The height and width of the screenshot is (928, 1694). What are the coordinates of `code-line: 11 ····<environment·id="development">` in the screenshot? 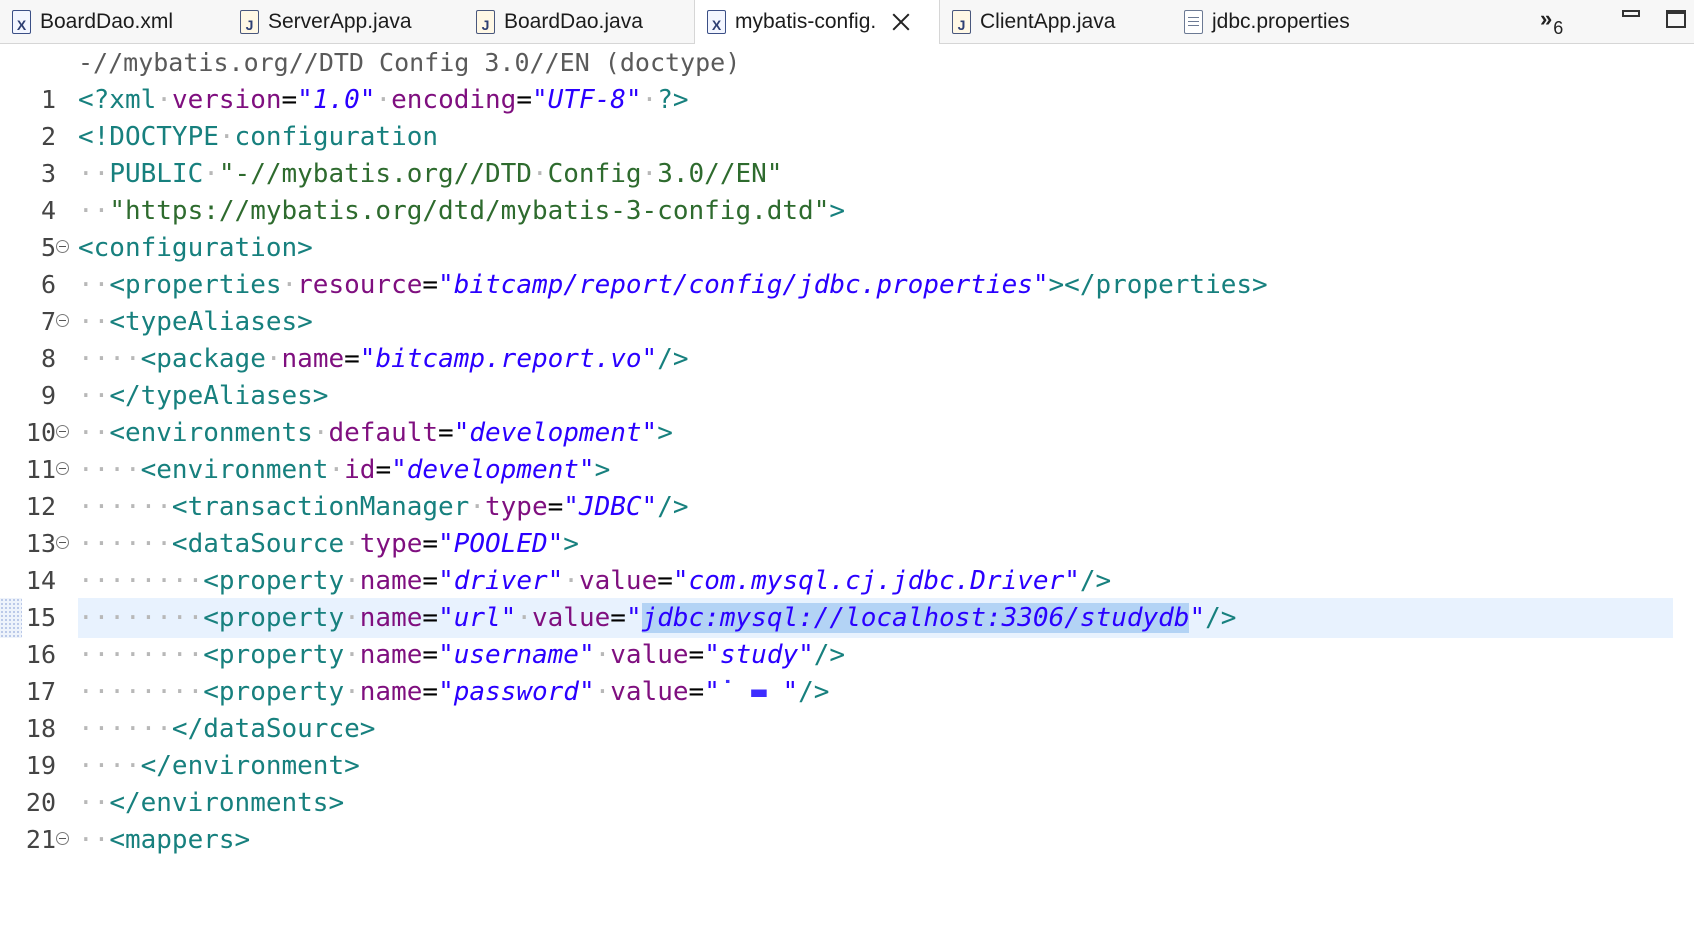 It's located at (847, 470).